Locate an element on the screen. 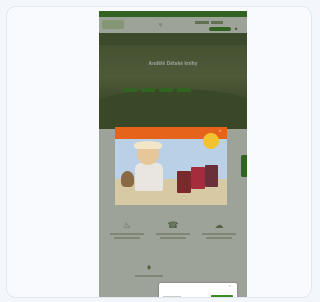  child-hat-image is located at coordinates (148, 145).